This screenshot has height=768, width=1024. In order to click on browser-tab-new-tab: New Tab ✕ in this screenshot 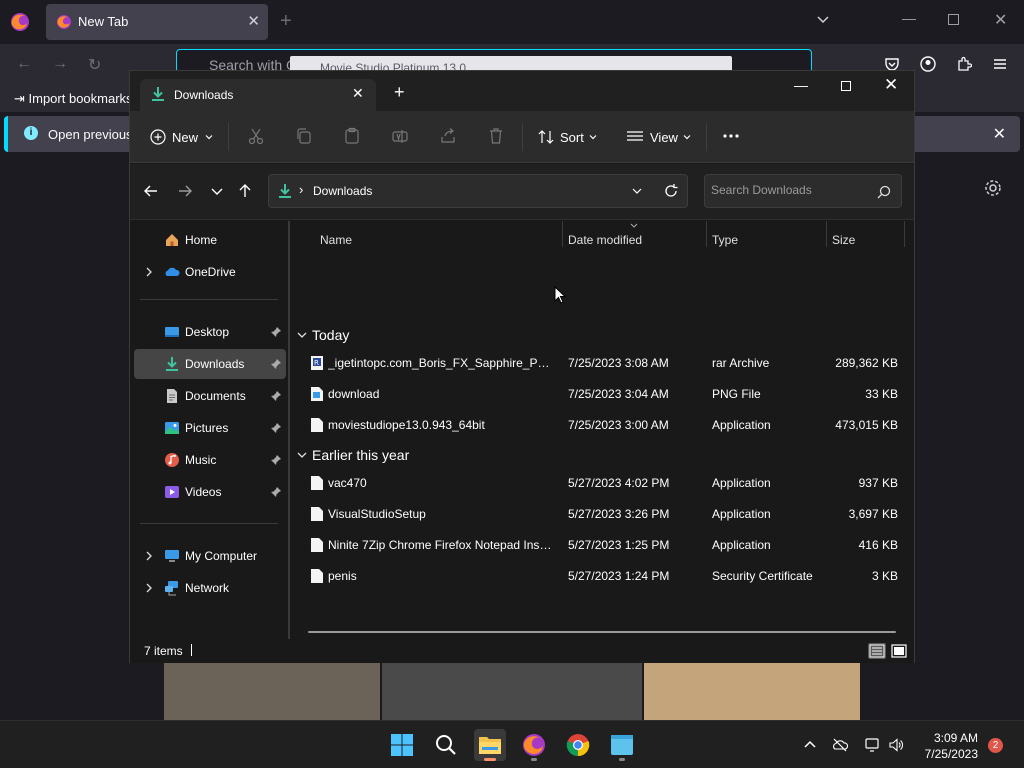, I will do `click(157, 22)`.